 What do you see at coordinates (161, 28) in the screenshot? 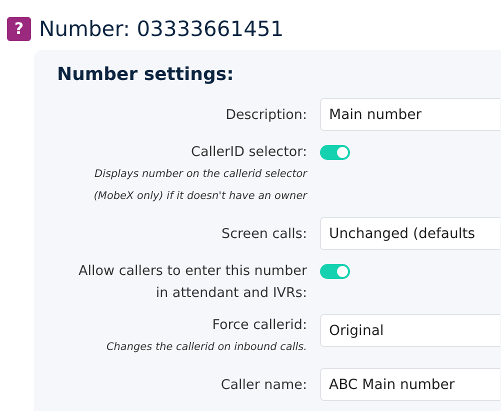
I see `page-title: Number: 03333661451` at bounding box center [161, 28].